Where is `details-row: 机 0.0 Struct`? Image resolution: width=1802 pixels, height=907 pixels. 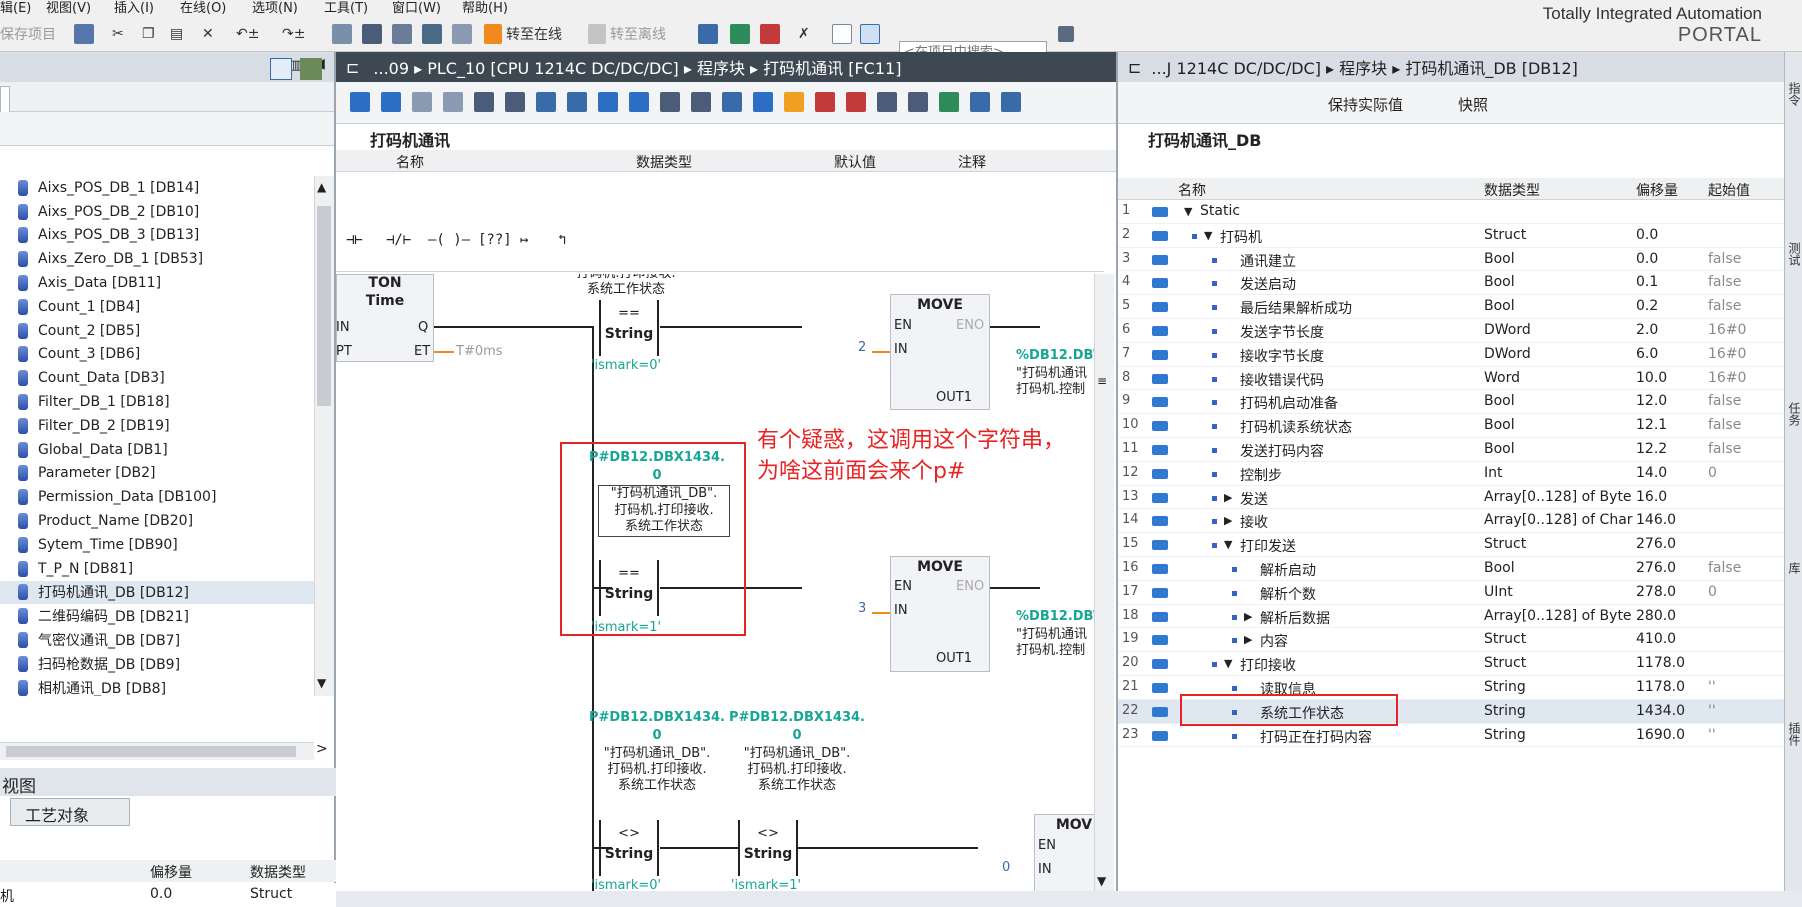 details-row: 机 0.0 Struct is located at coordinates (168, 895).